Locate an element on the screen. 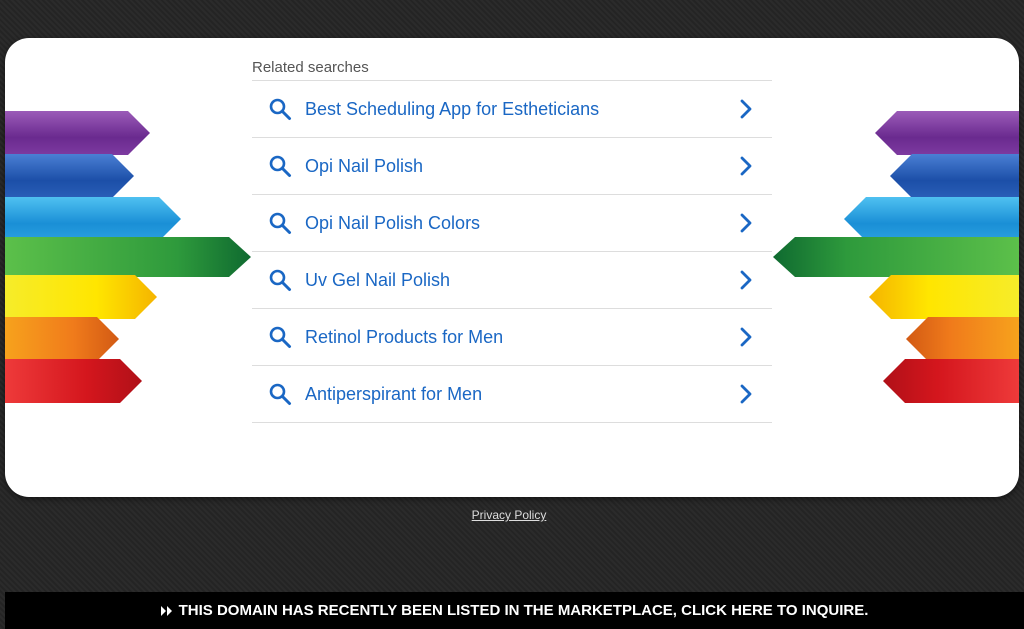 This screenshot has width=1024, height=629. related-search-item: Antiperspirant for Men is located at coordinates (512, 394).